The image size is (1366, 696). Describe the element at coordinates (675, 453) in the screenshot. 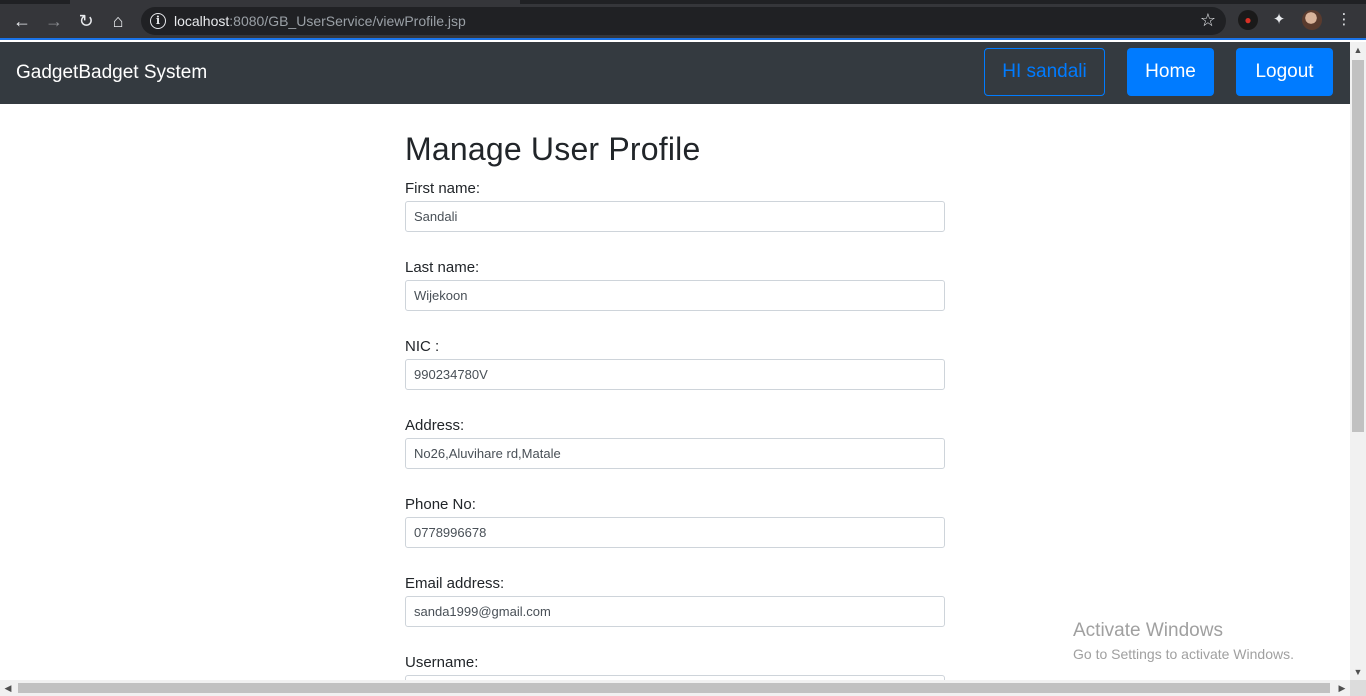

I see `address-input: No26,Aluvihare rd,Matale` at that location.